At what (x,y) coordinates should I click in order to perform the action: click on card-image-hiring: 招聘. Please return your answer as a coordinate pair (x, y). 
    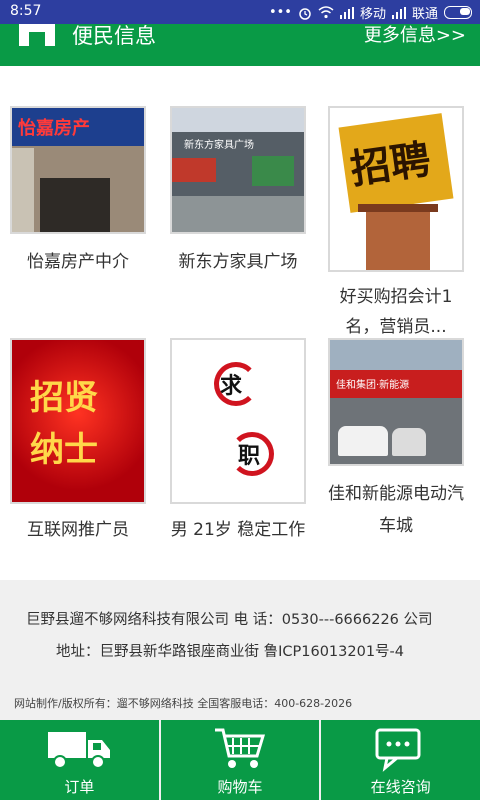
    Looking at the image, I should click on (396, 189).